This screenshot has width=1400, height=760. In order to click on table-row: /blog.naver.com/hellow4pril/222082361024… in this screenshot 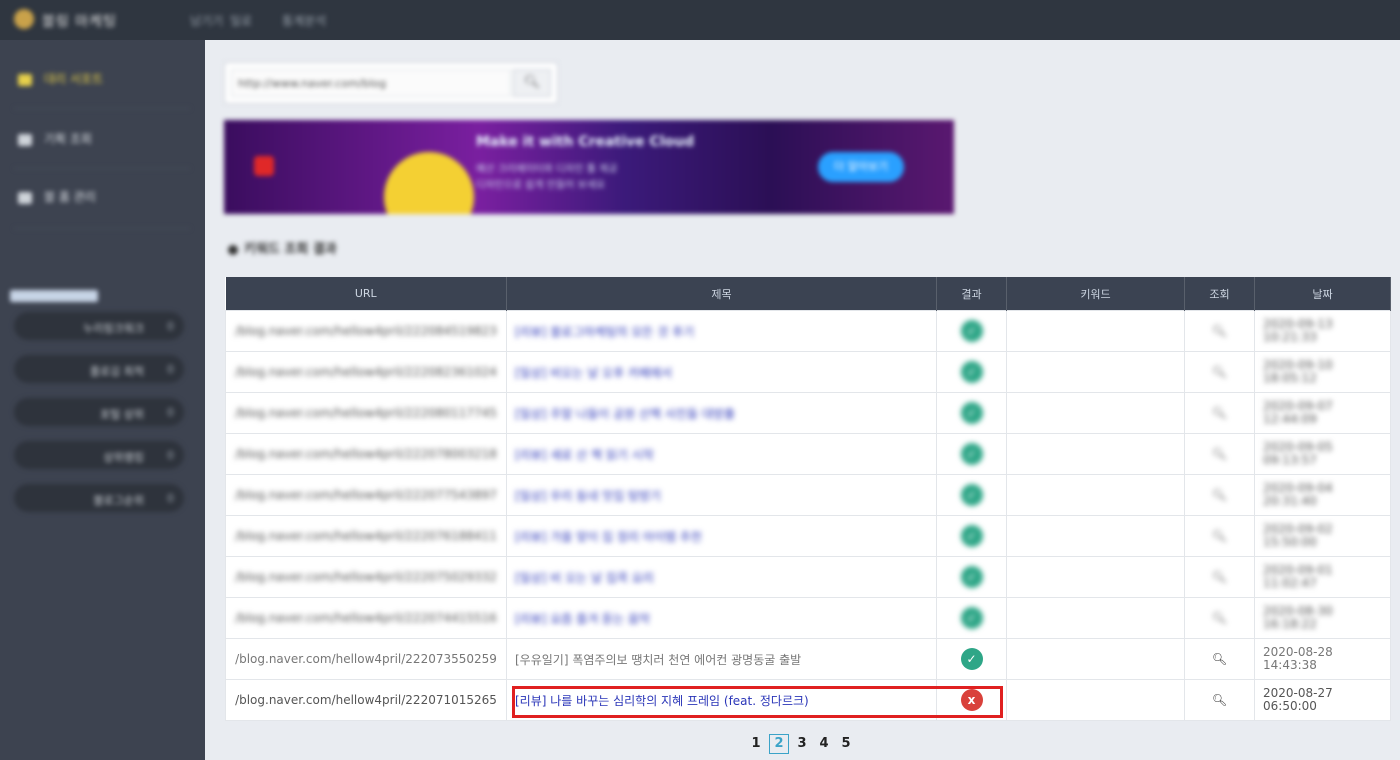, I will do `click(808, 372)`.